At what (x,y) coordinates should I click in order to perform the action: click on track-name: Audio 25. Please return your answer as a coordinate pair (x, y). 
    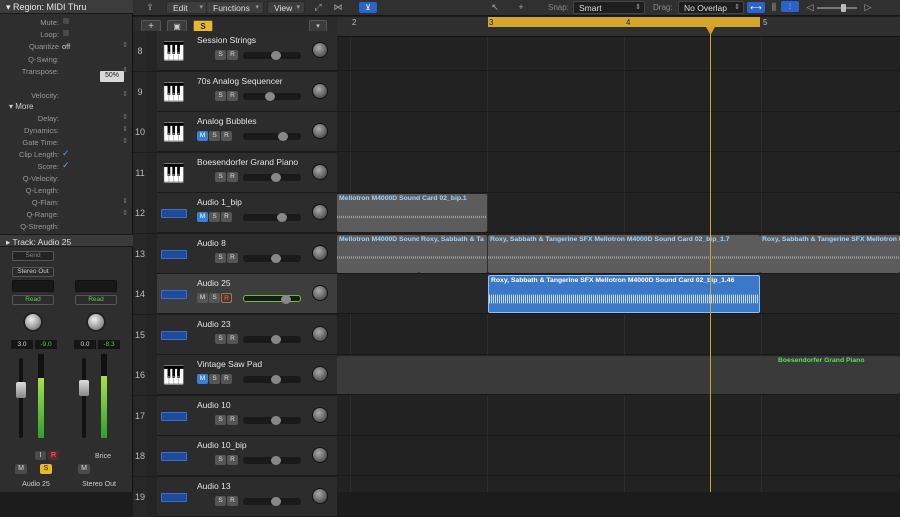
    Looking at the image, I should click on (214, 283).